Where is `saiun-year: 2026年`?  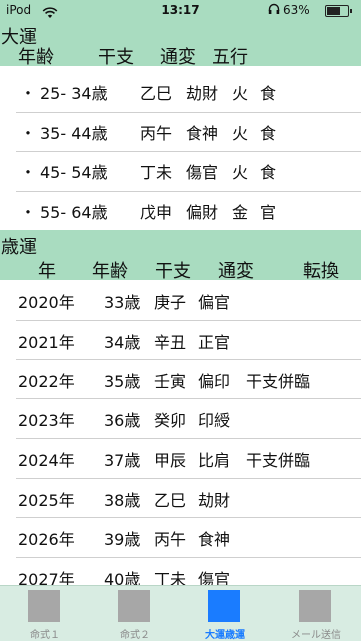 saiun-year: 2026年 is located at coordinates (46, 539).